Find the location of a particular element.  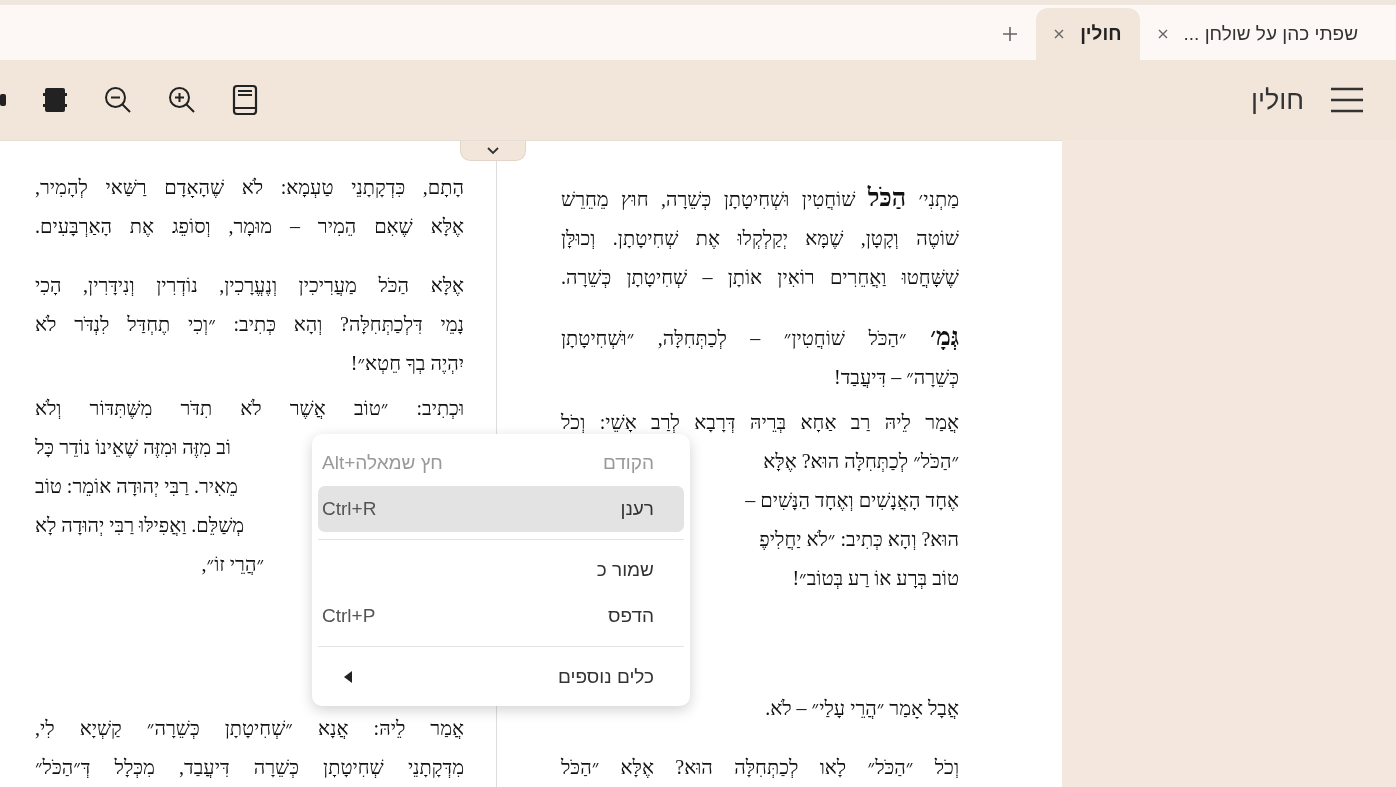

text-line: אֲמַר לֵיהּ רַב אַחָא בְּרֵיהּ דְּרָבָא לְרַב אָשֵׁי: וְכֹל is located at coordinates (760, 422).